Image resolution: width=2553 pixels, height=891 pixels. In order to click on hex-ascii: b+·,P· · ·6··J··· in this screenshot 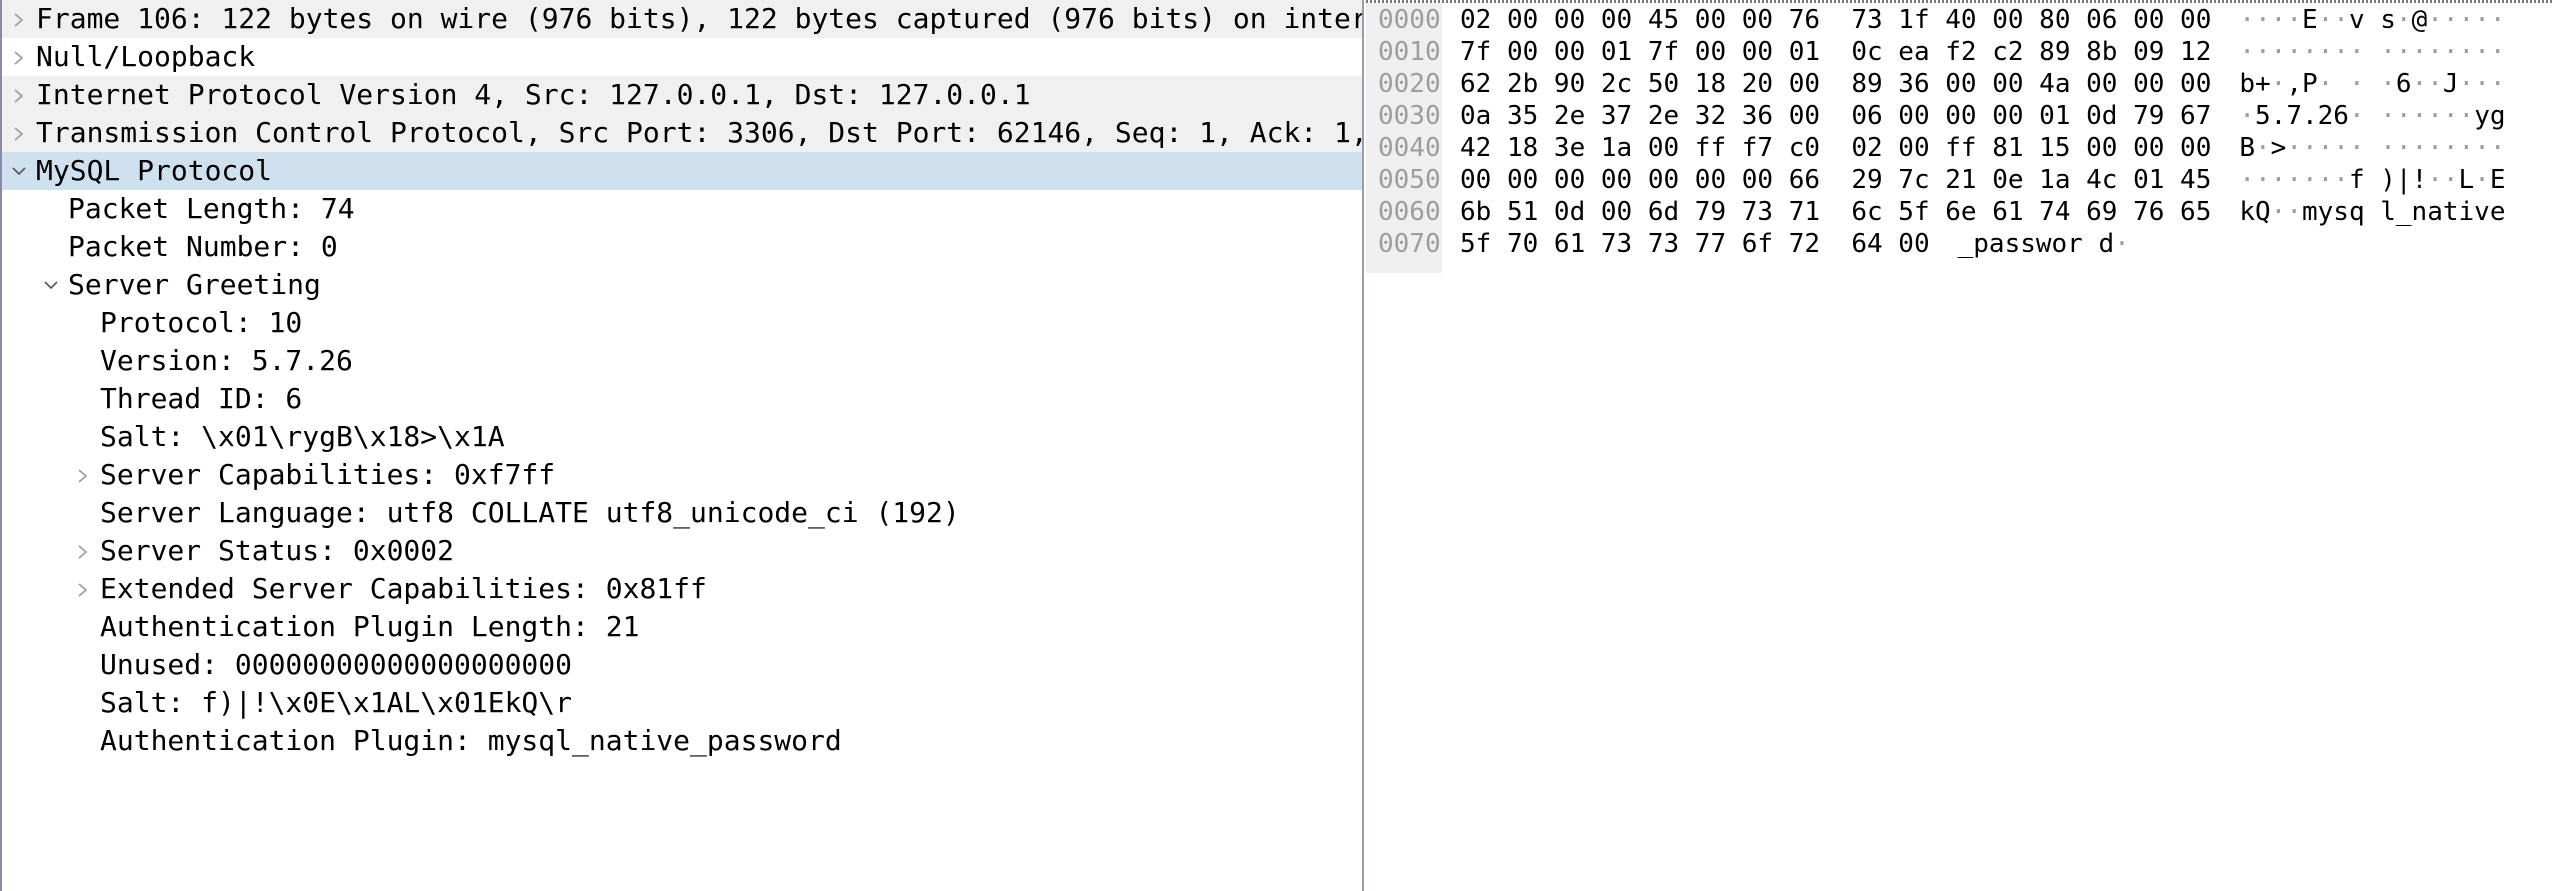, I will do `click(2372, 84)`.